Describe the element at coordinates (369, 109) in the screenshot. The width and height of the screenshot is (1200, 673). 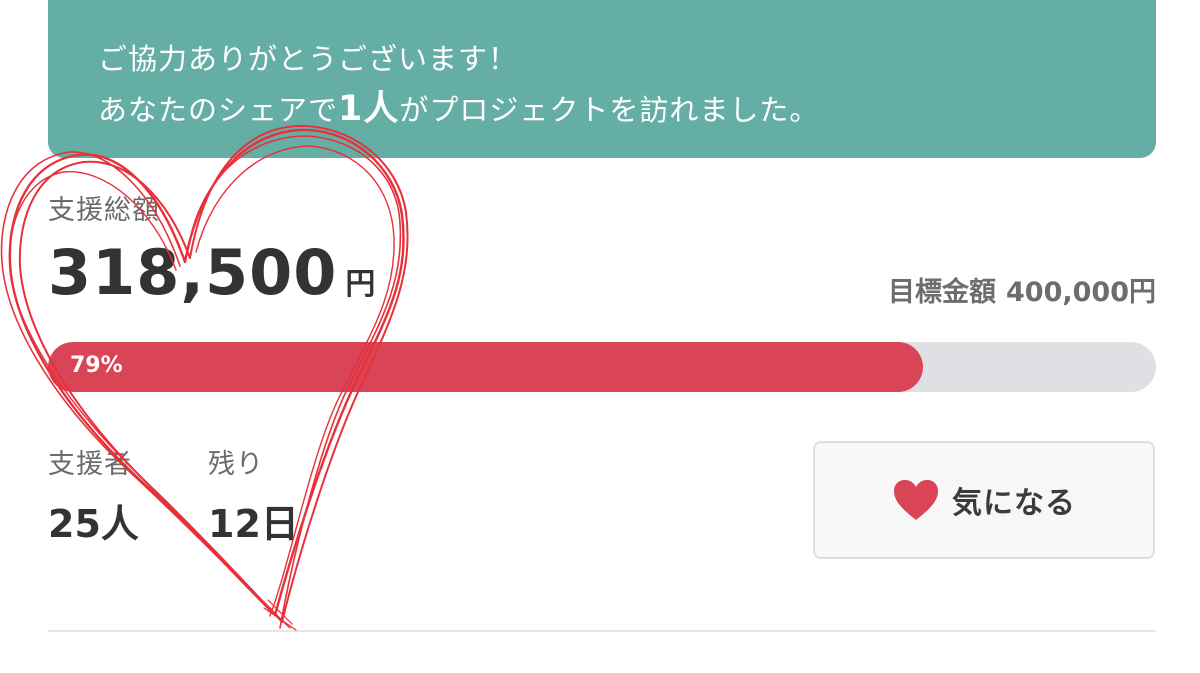
I see `banner-visitor-count: 1人` at that location.